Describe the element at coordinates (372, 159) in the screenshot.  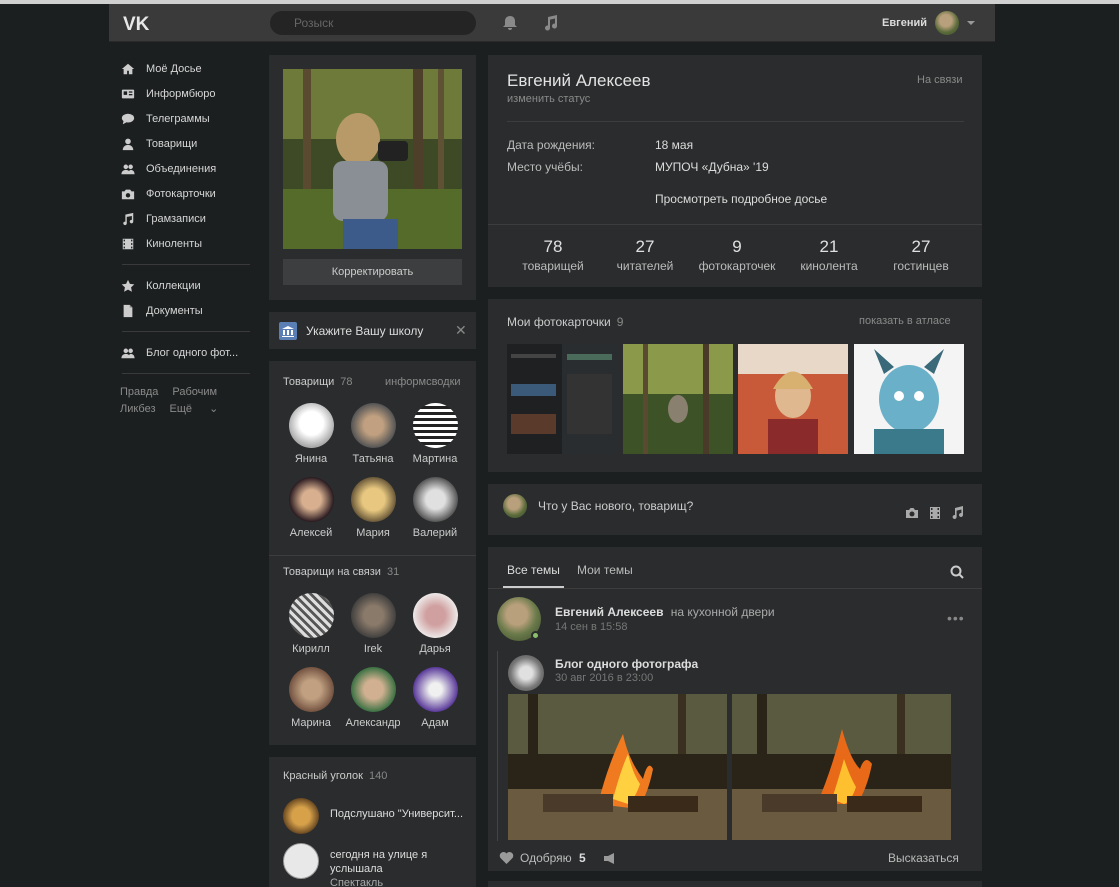
I see `profile-photo` at that location.